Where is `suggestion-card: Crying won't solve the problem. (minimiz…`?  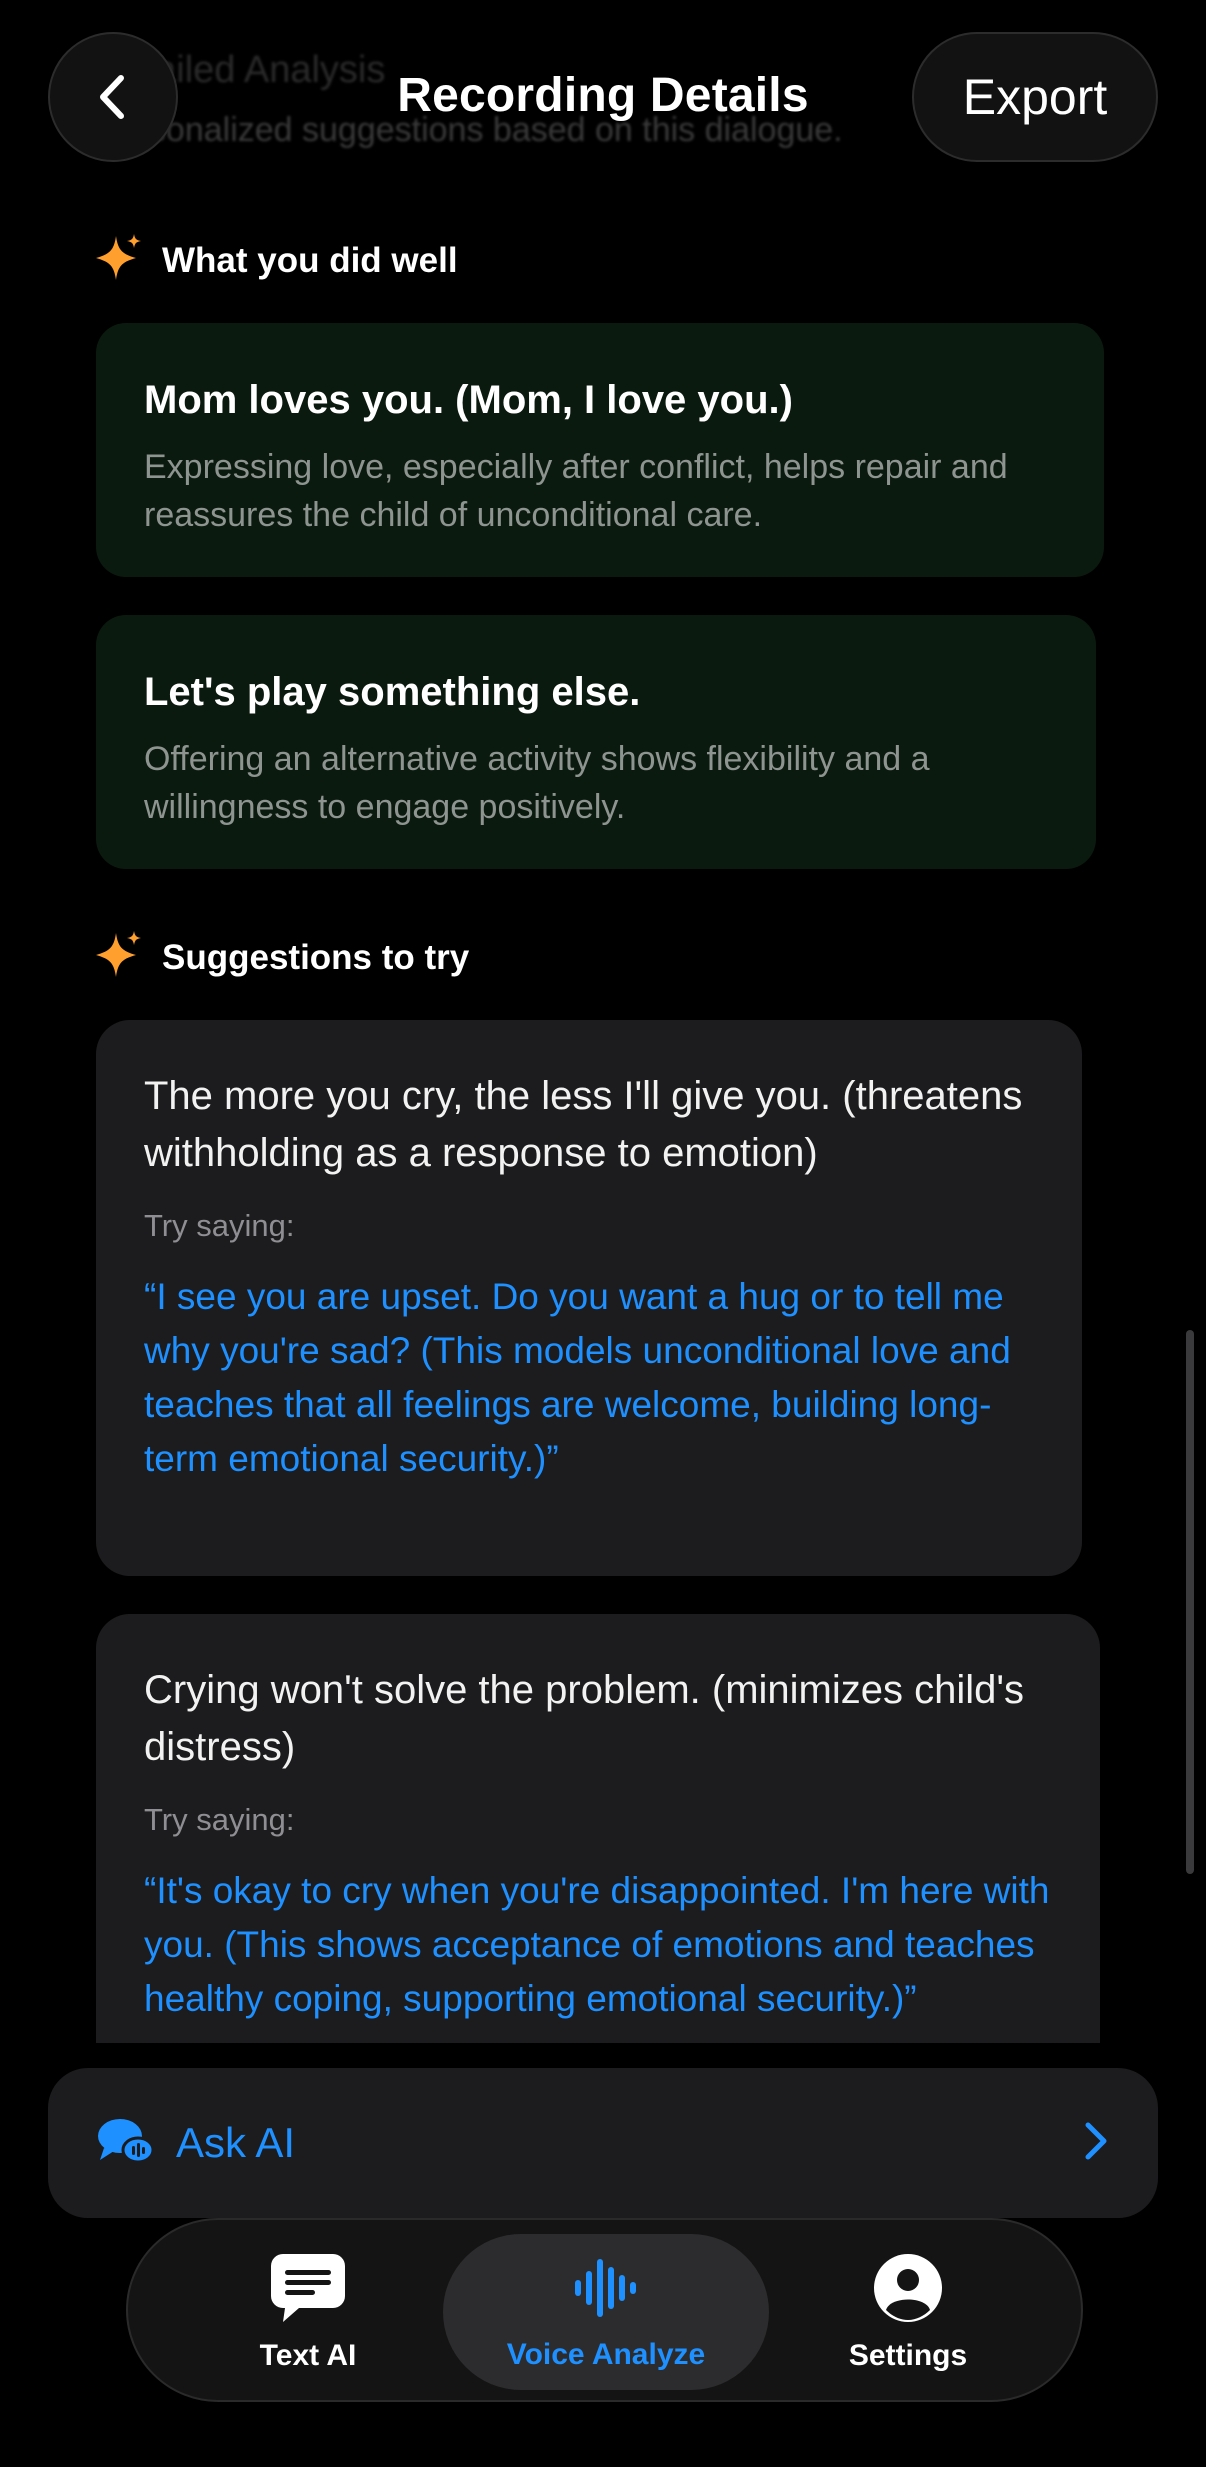 suggestion-card: Crying won't solve the problem. (minimiz… is located at coordinates (598, 1828).